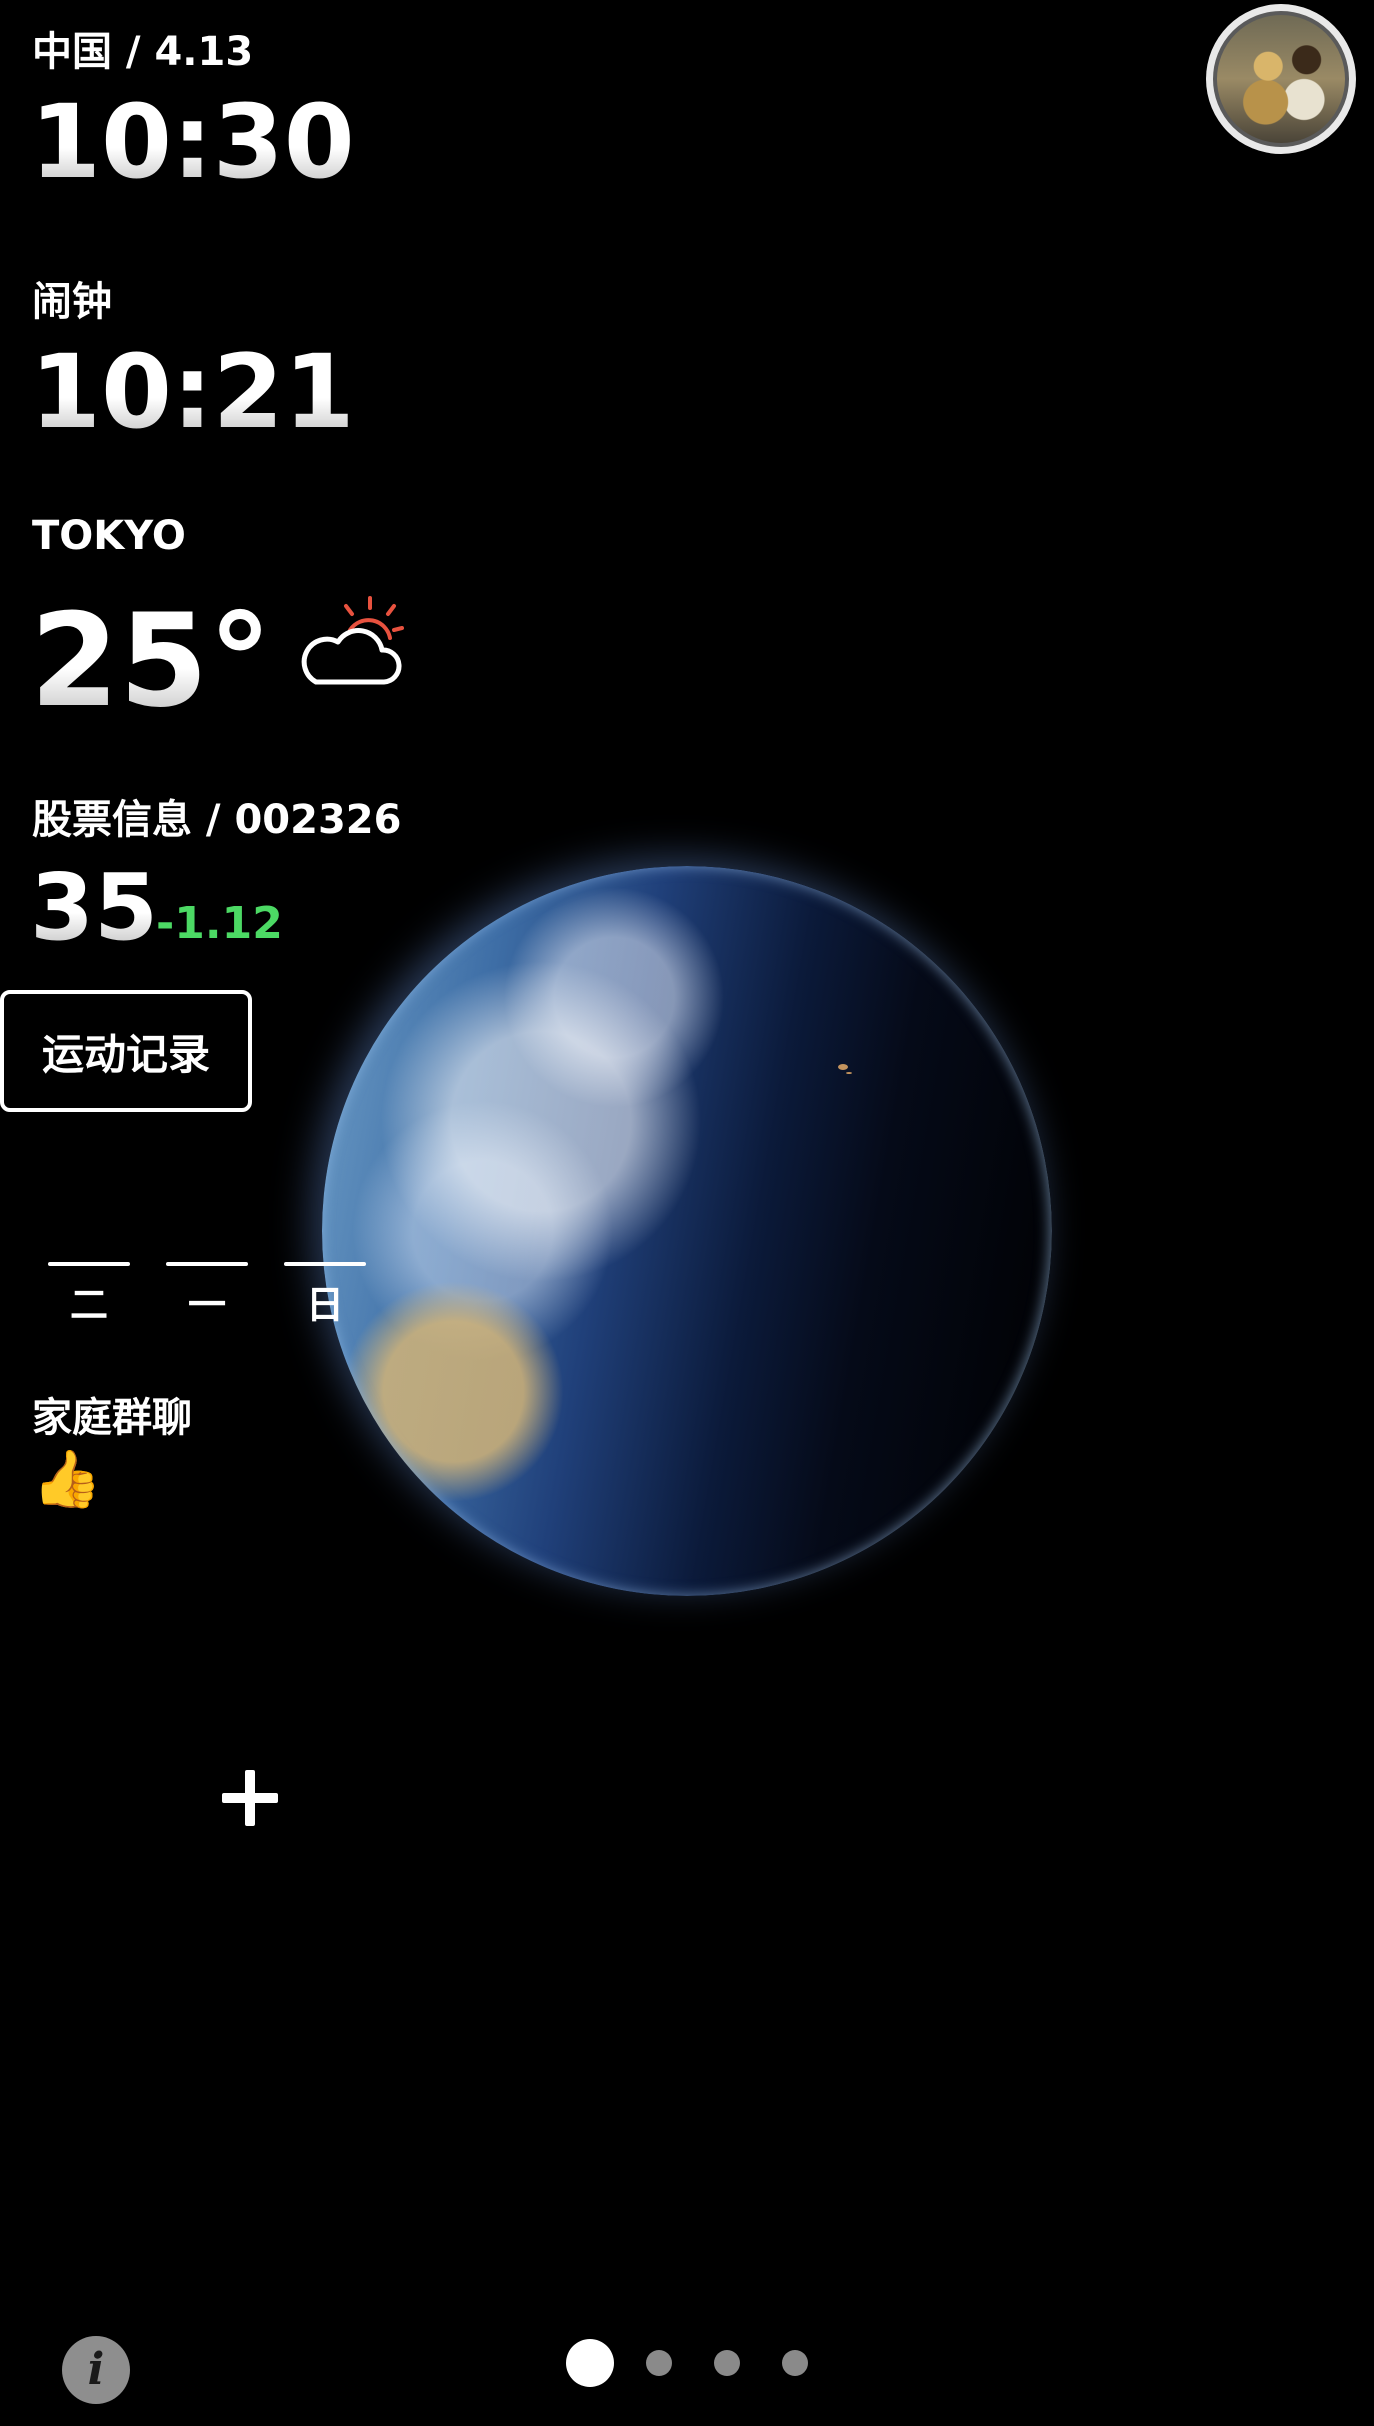 Image resolution: width=1374 pixels, height=2426 pixels. What do you see at coordinates (143, 52) in the screenshot?
I see `region-date-label: 中国 / 4.13` at bounding box center [143, 52].